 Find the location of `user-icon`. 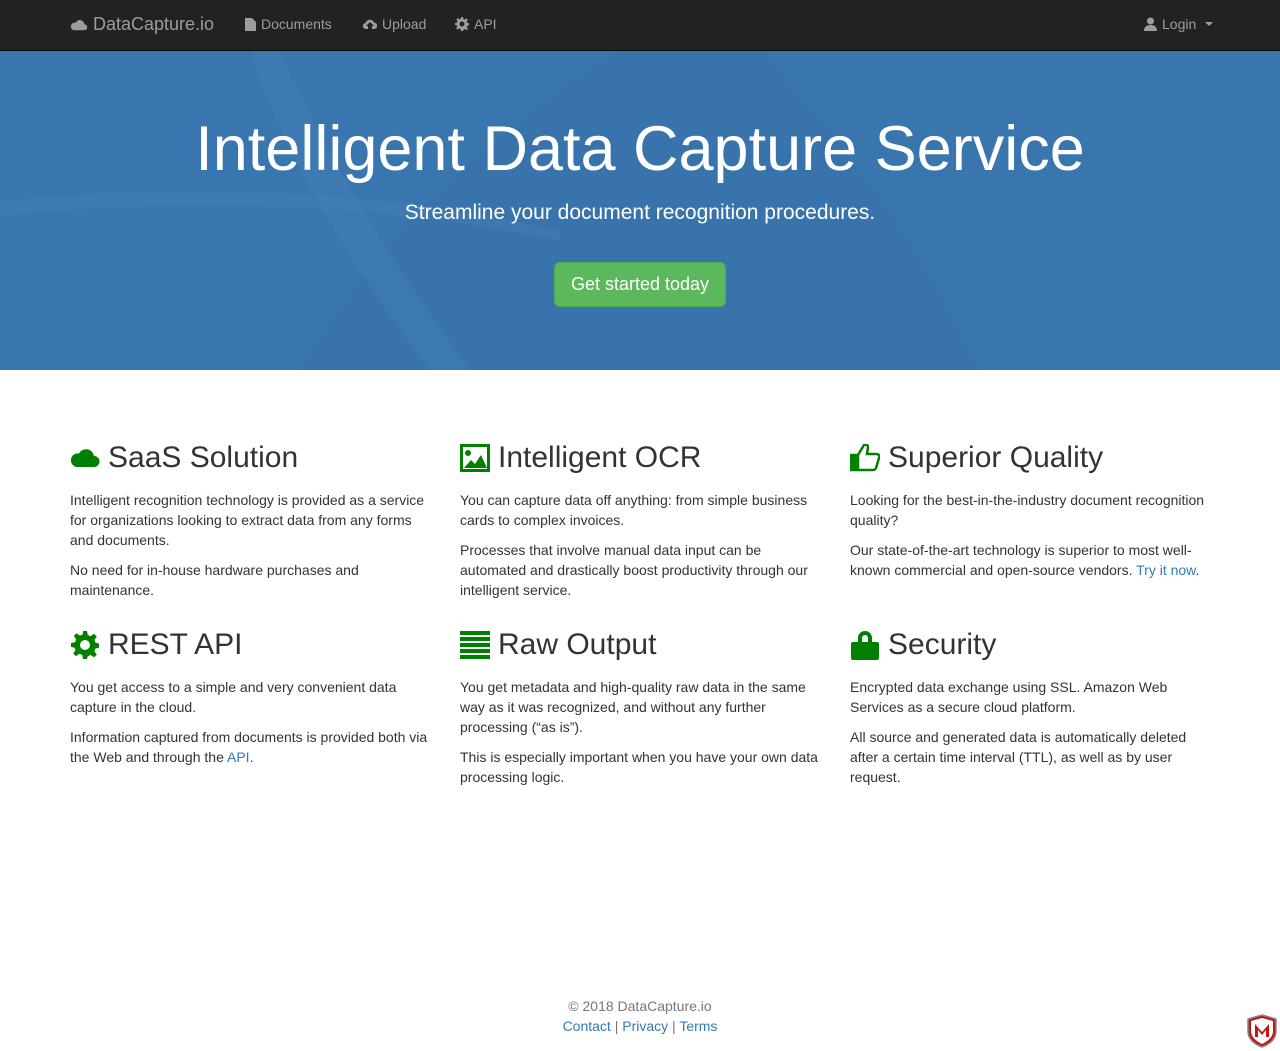

user-icon is located at coordinates (1150, 24).